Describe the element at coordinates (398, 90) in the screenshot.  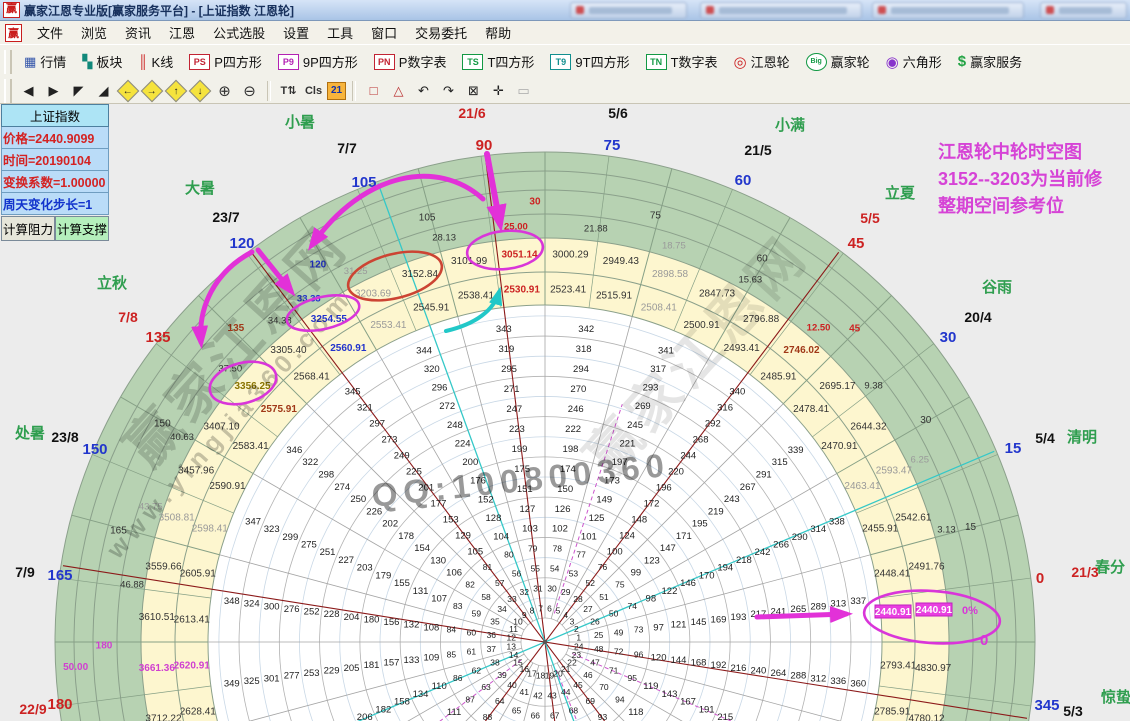
I see `triangle-tool-button: △` at that location.